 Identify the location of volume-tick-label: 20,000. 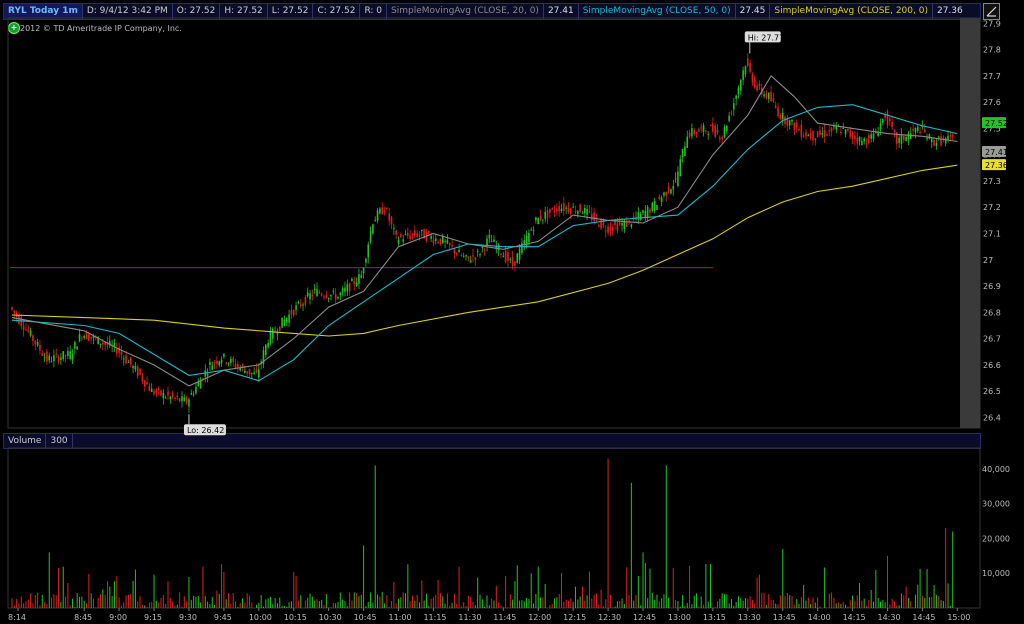
(996, 538).